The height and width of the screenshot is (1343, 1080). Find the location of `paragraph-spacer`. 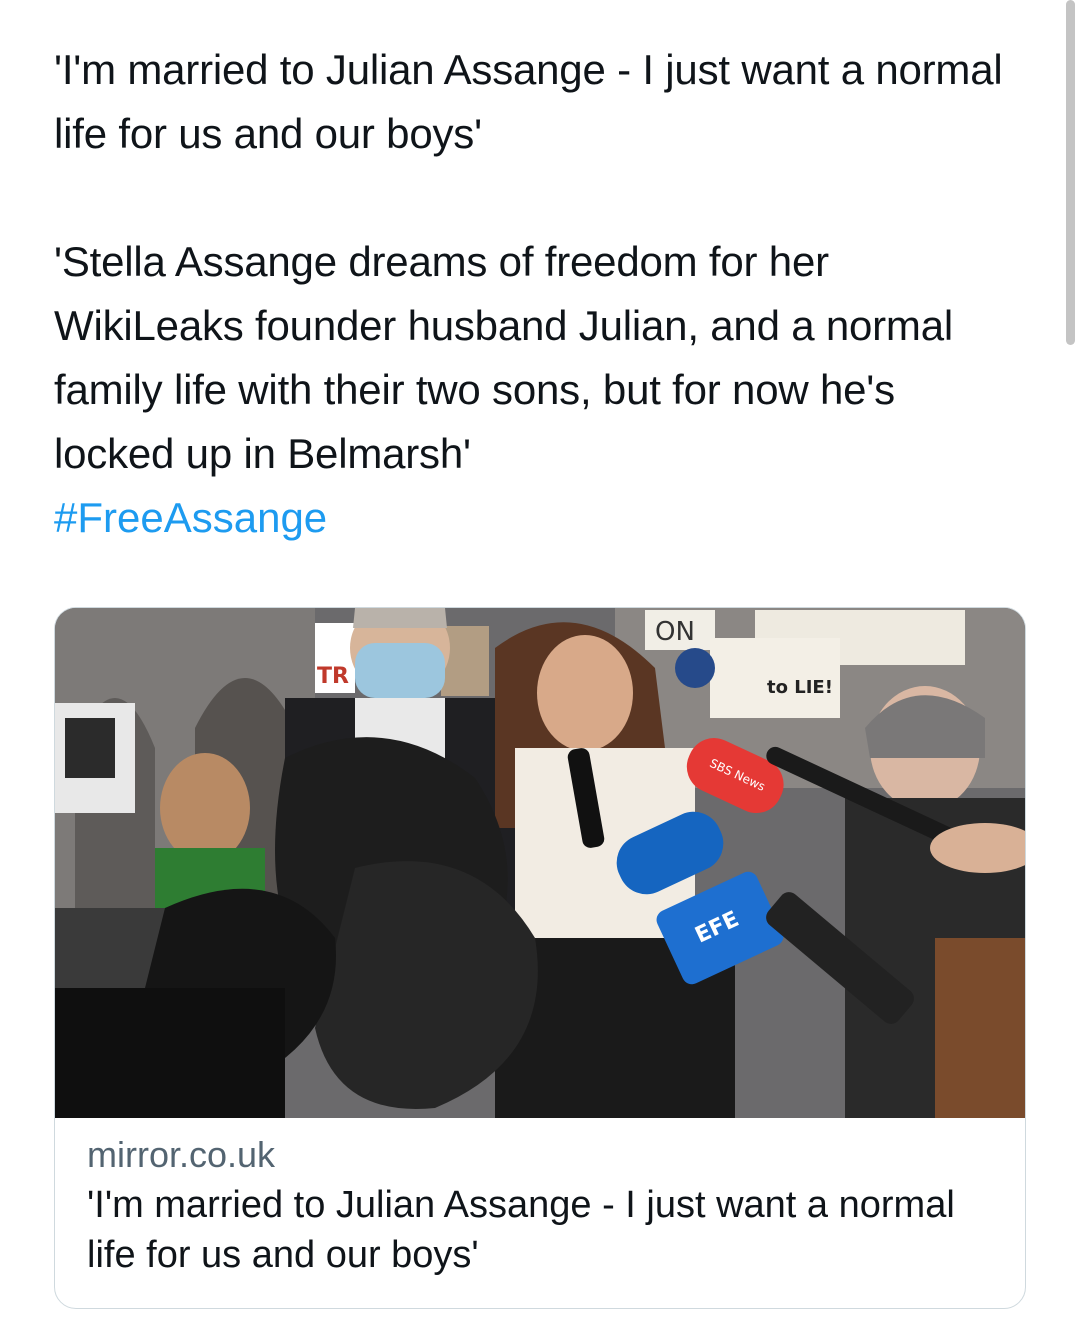

paragraph-spacer is located at coordinates (534, 198).